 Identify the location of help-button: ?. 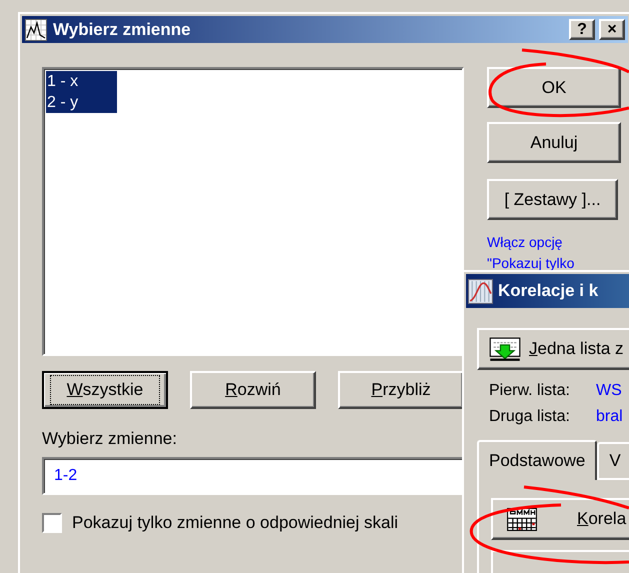
(582, 29).